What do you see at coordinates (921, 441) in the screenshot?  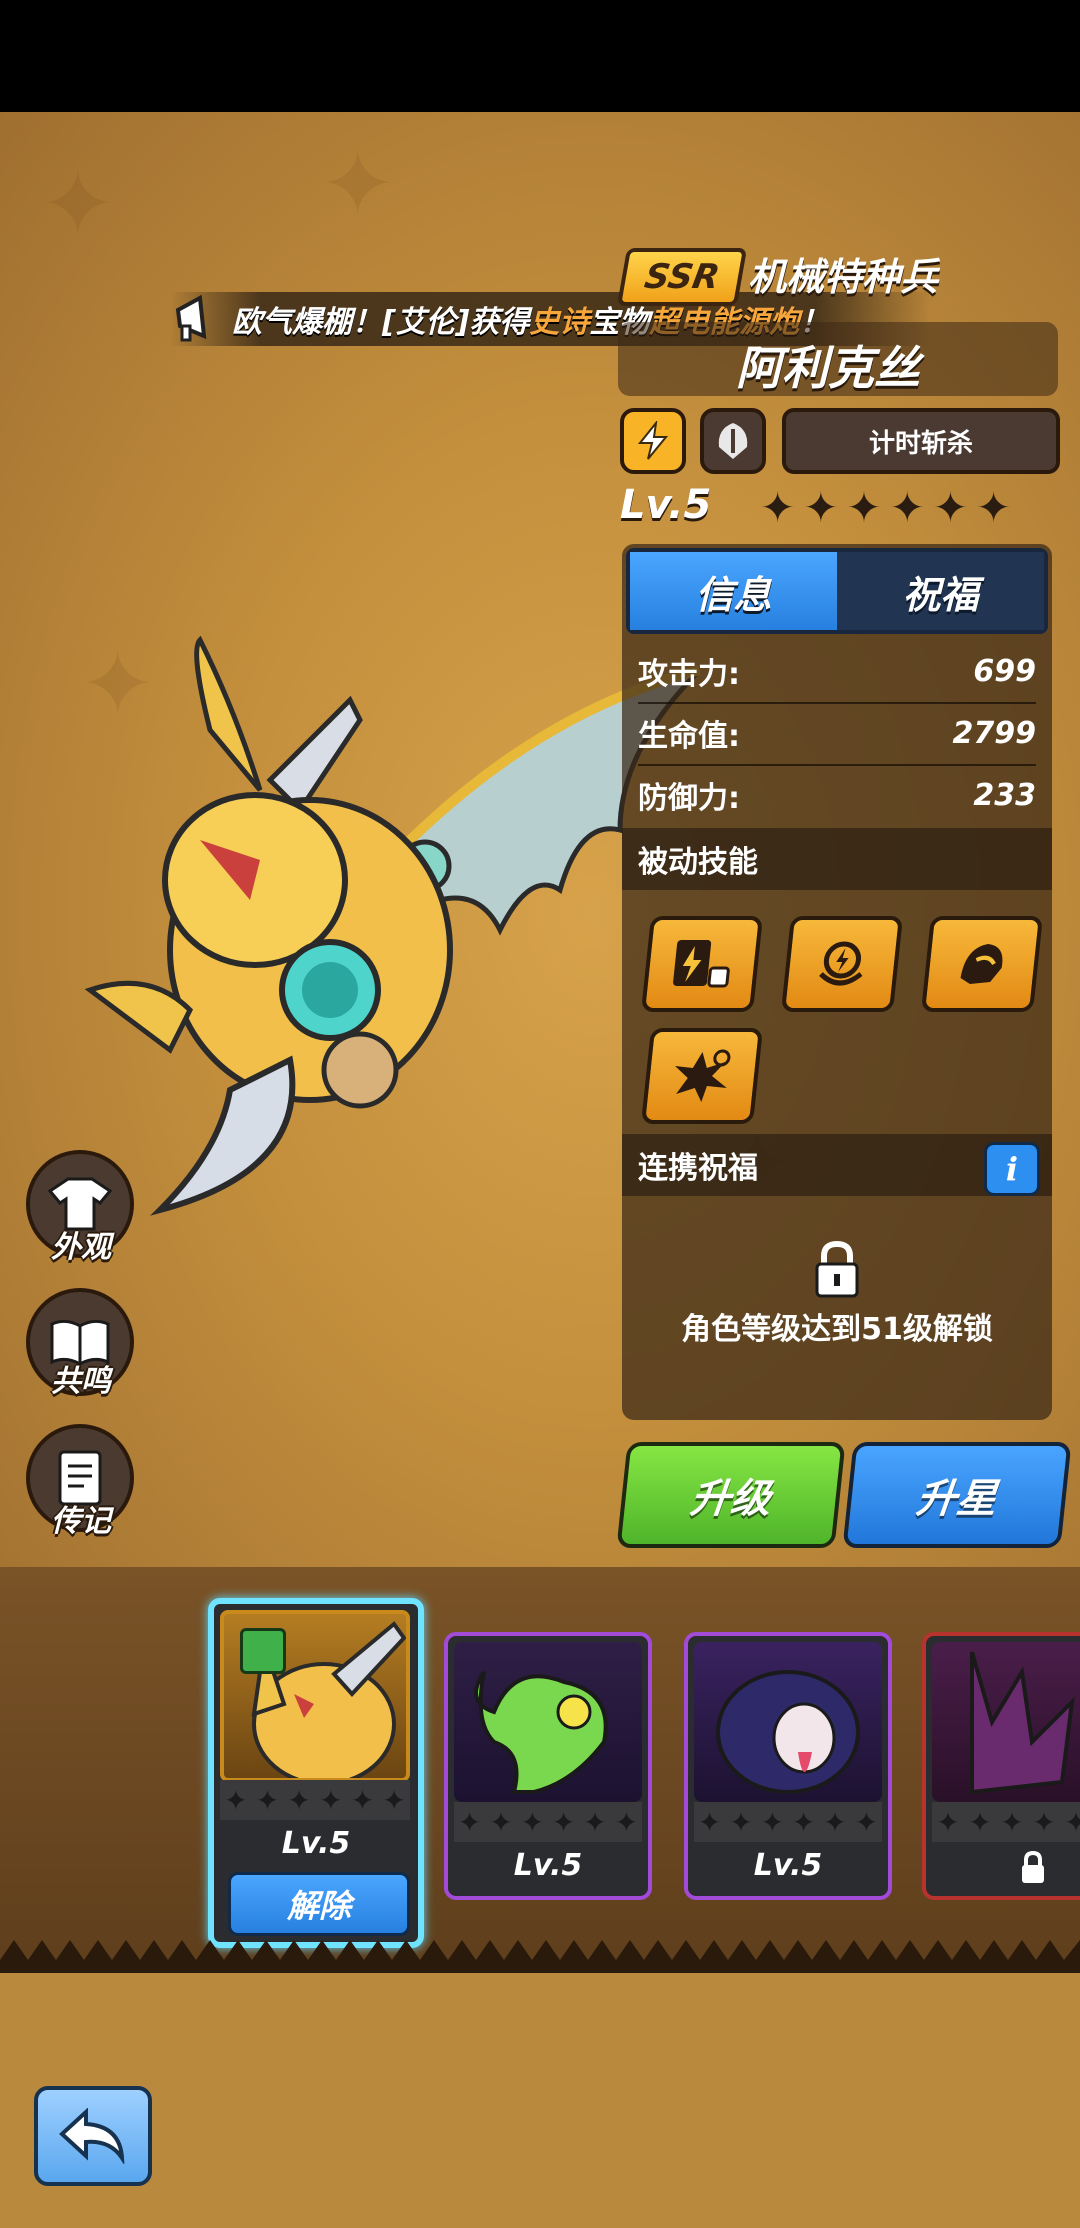 I see `skill-tag-button: 计时斩杀` at bounding box center [921, 441].